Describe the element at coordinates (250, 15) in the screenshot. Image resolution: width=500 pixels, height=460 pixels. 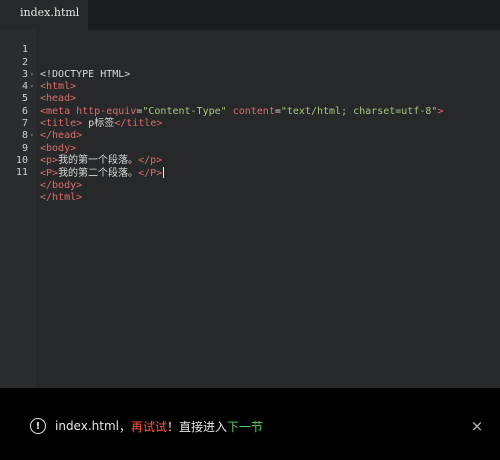
I see `tab-bar: index.html` at that location.